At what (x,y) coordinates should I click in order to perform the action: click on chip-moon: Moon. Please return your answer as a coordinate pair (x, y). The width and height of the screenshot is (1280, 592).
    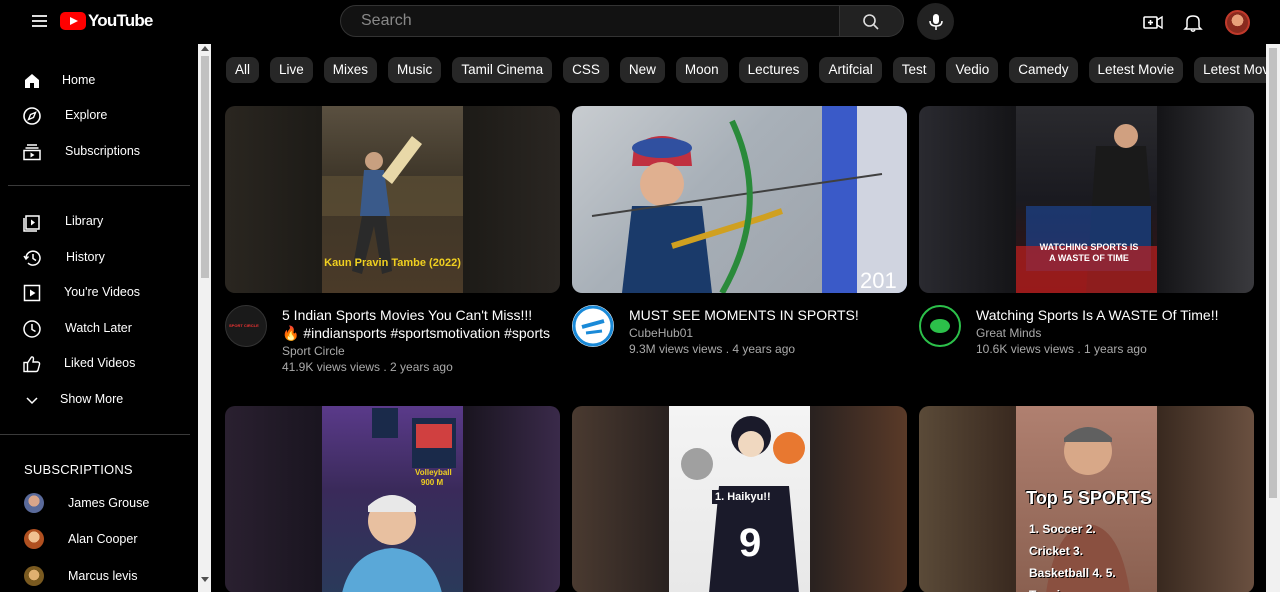
    Looking at the image, I should click on (701, 70).